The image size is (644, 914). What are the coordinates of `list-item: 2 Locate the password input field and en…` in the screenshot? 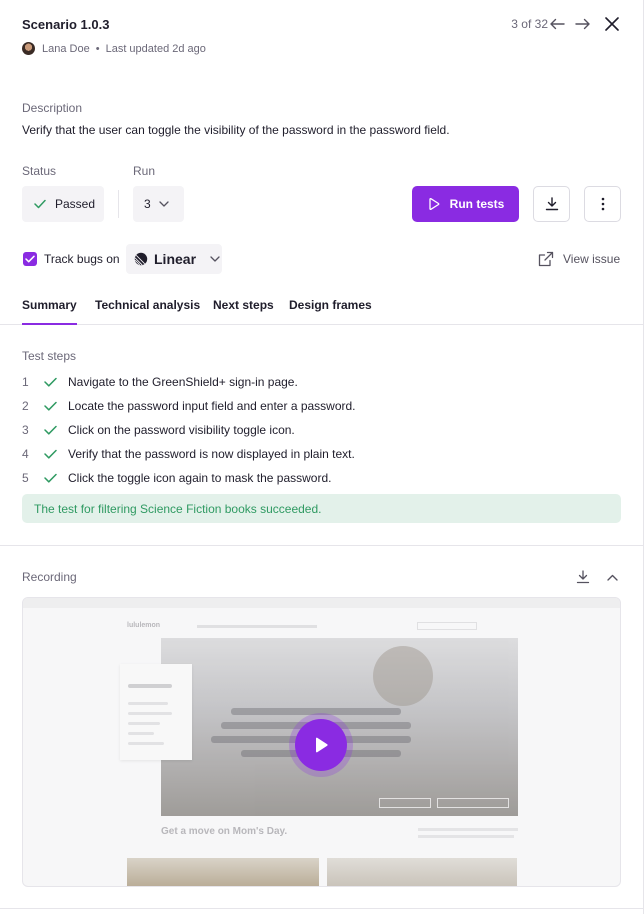 It's located at (189, 406).